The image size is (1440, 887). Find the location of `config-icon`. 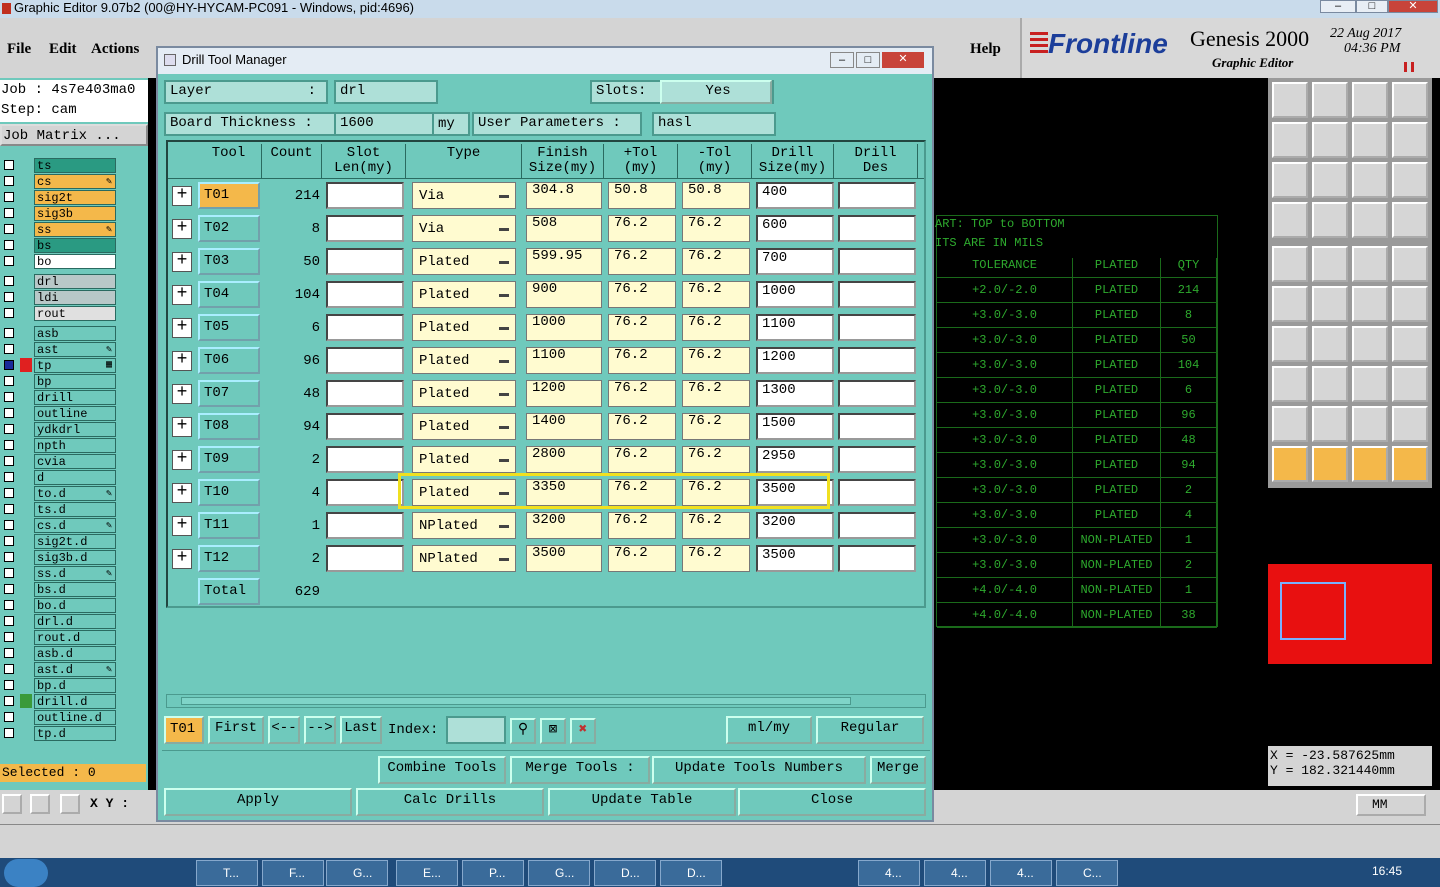

config-icon is located at coordinates (1370, 220).